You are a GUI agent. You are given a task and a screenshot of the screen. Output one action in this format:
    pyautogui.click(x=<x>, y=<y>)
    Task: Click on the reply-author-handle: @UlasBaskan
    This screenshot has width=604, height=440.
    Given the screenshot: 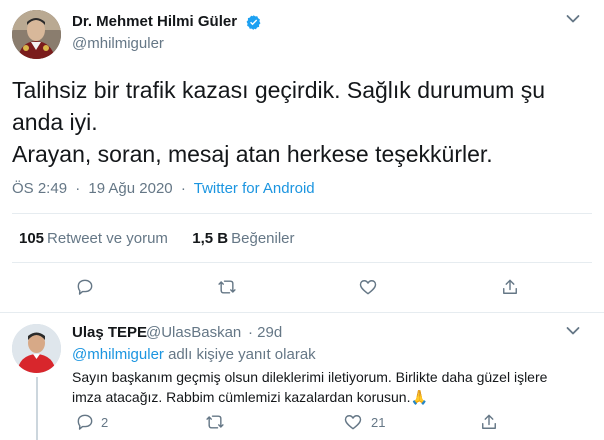 What is the action you would take?
    pyautogui.click(x=193, y=332)
    